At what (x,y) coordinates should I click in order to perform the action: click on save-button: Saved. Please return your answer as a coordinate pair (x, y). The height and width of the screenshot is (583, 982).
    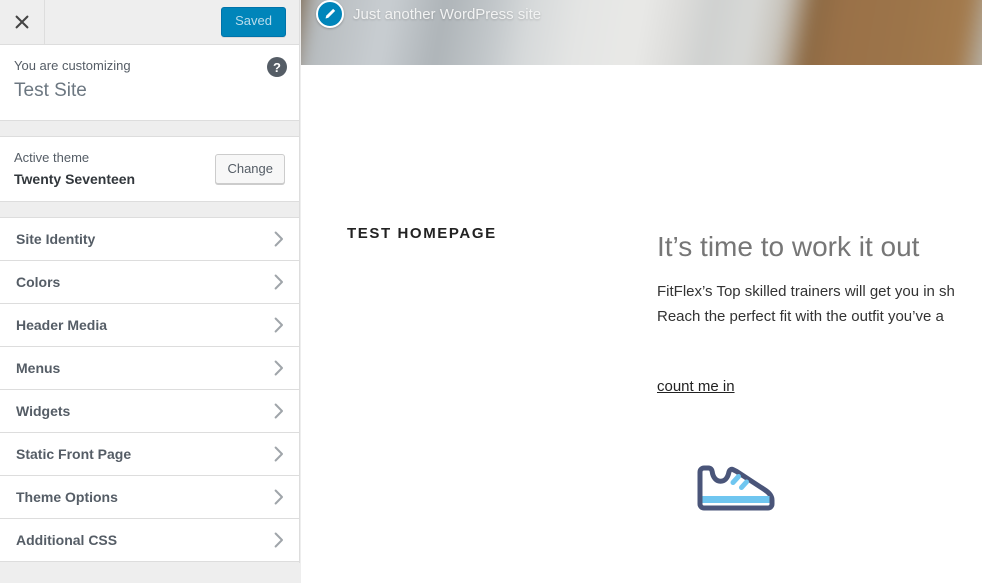
    Looking at the image, I should click on (253, 22).